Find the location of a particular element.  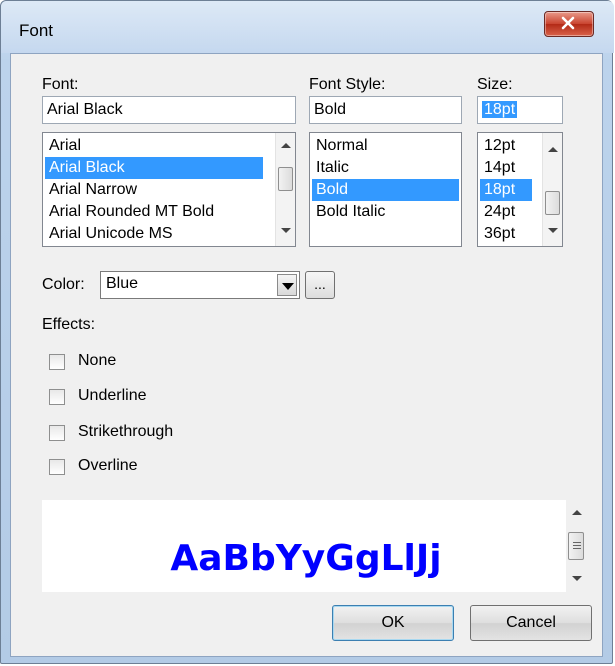

checkbox-label-none: None is located at coordinates (97, 360).